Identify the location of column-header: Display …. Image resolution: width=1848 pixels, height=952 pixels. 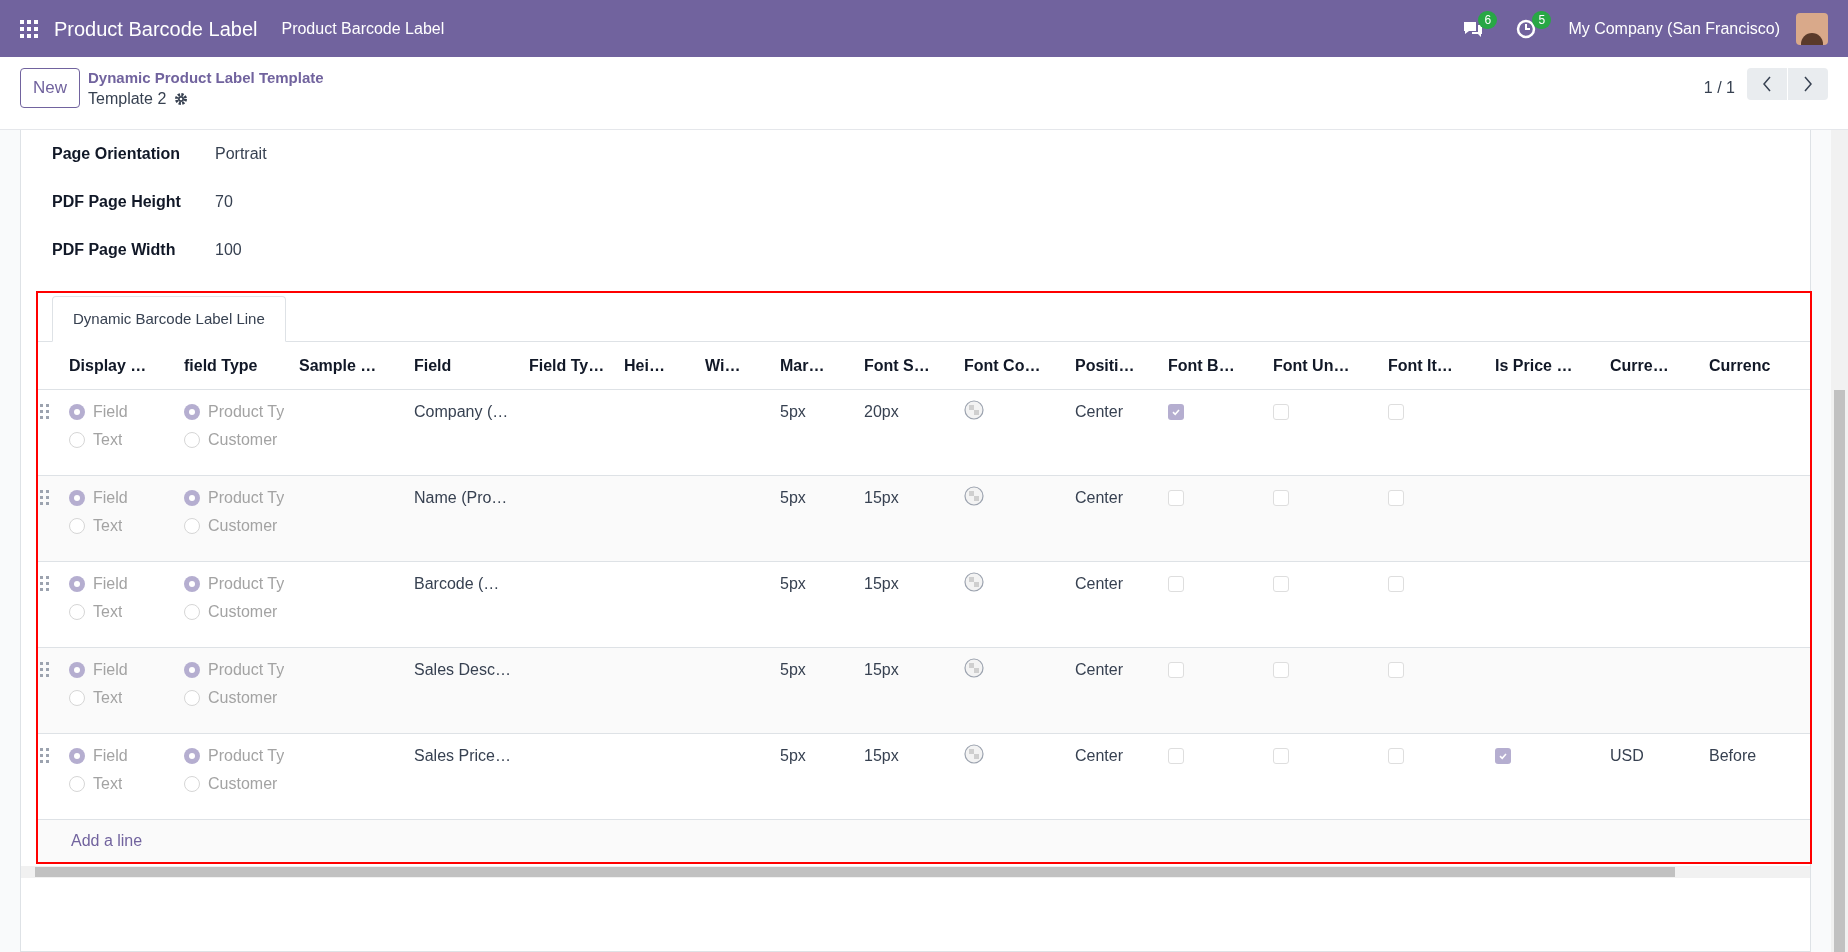
(126, 365).